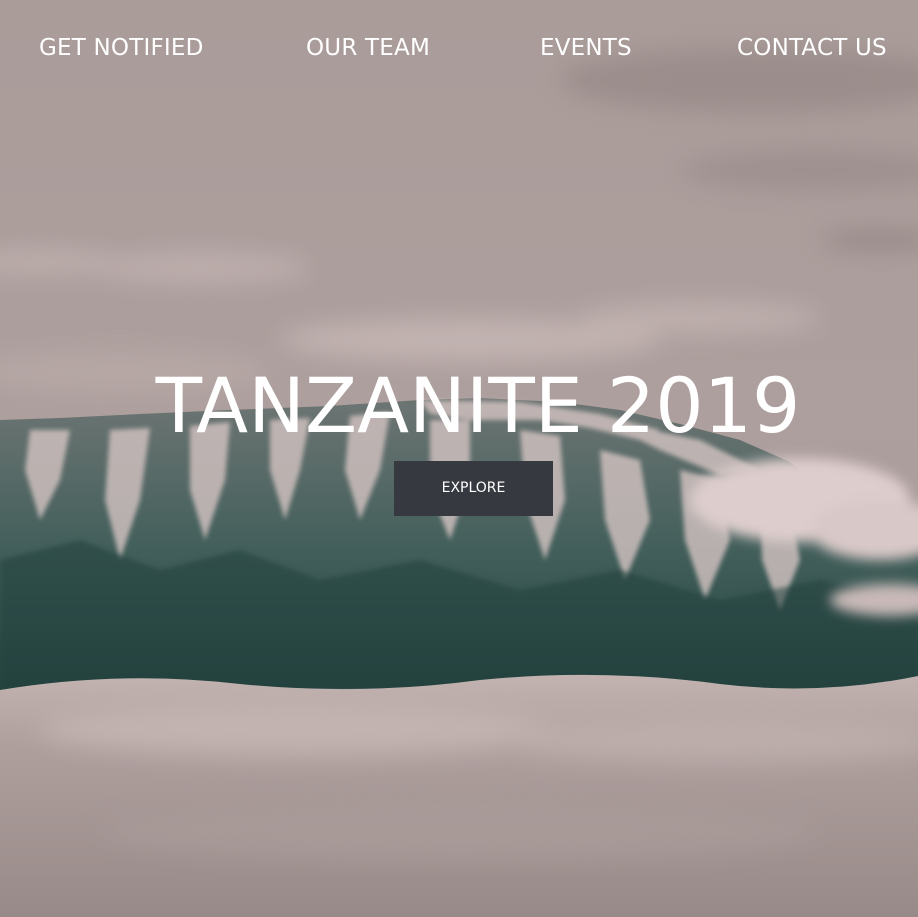 Image resolution: width=918 pixels, height=917 pixels. What do you see at coordinates (473, 488) in the screenshot?
I see `explore-button: EXPLORE` at bounding box center [473, 488].